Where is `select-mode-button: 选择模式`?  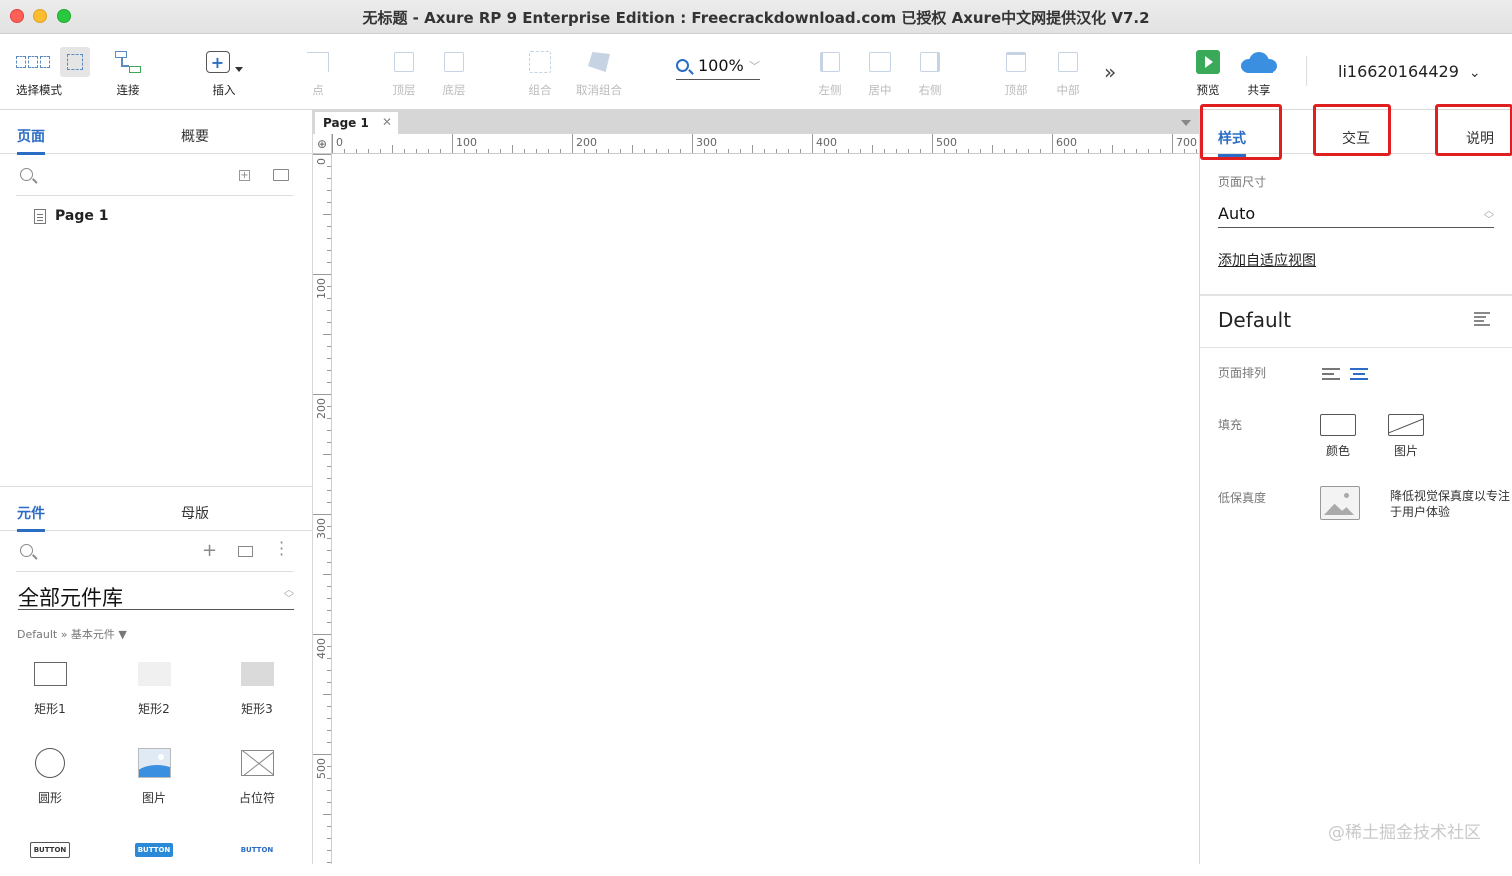 select-mode-button: 选择模式 is located at coordinates (56, 72).